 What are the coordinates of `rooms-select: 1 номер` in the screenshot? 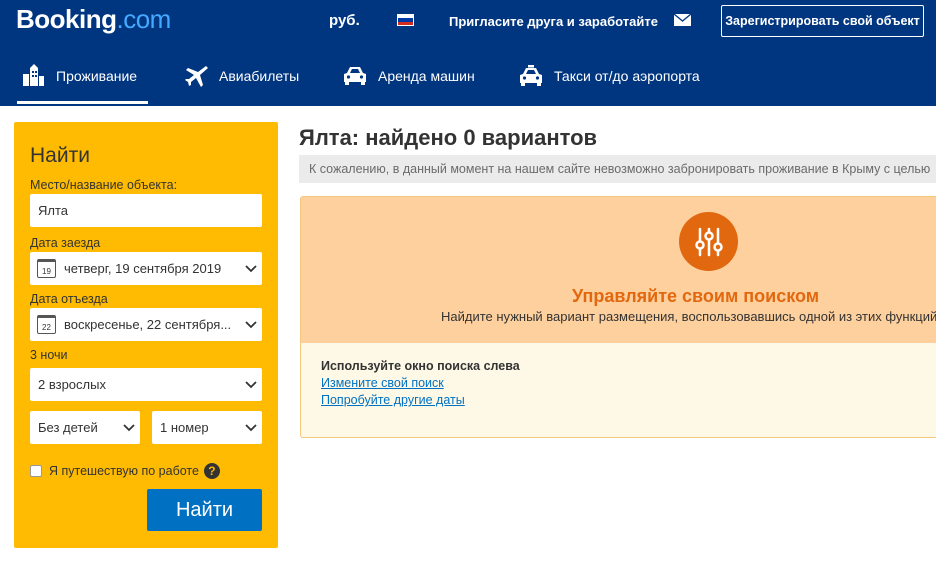 It's located at (207, 427).